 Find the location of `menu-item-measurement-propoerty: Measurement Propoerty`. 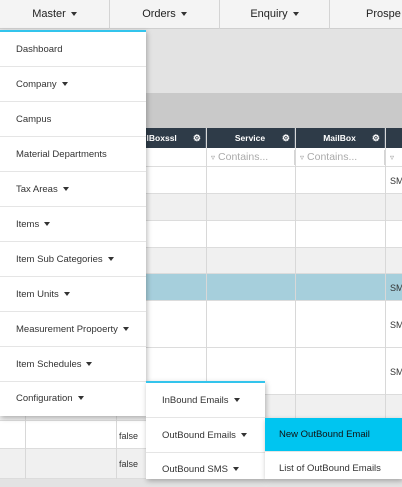

menu-item-measurement-propoerty: Measurement Propoerty is located at coordinates (73, 329).